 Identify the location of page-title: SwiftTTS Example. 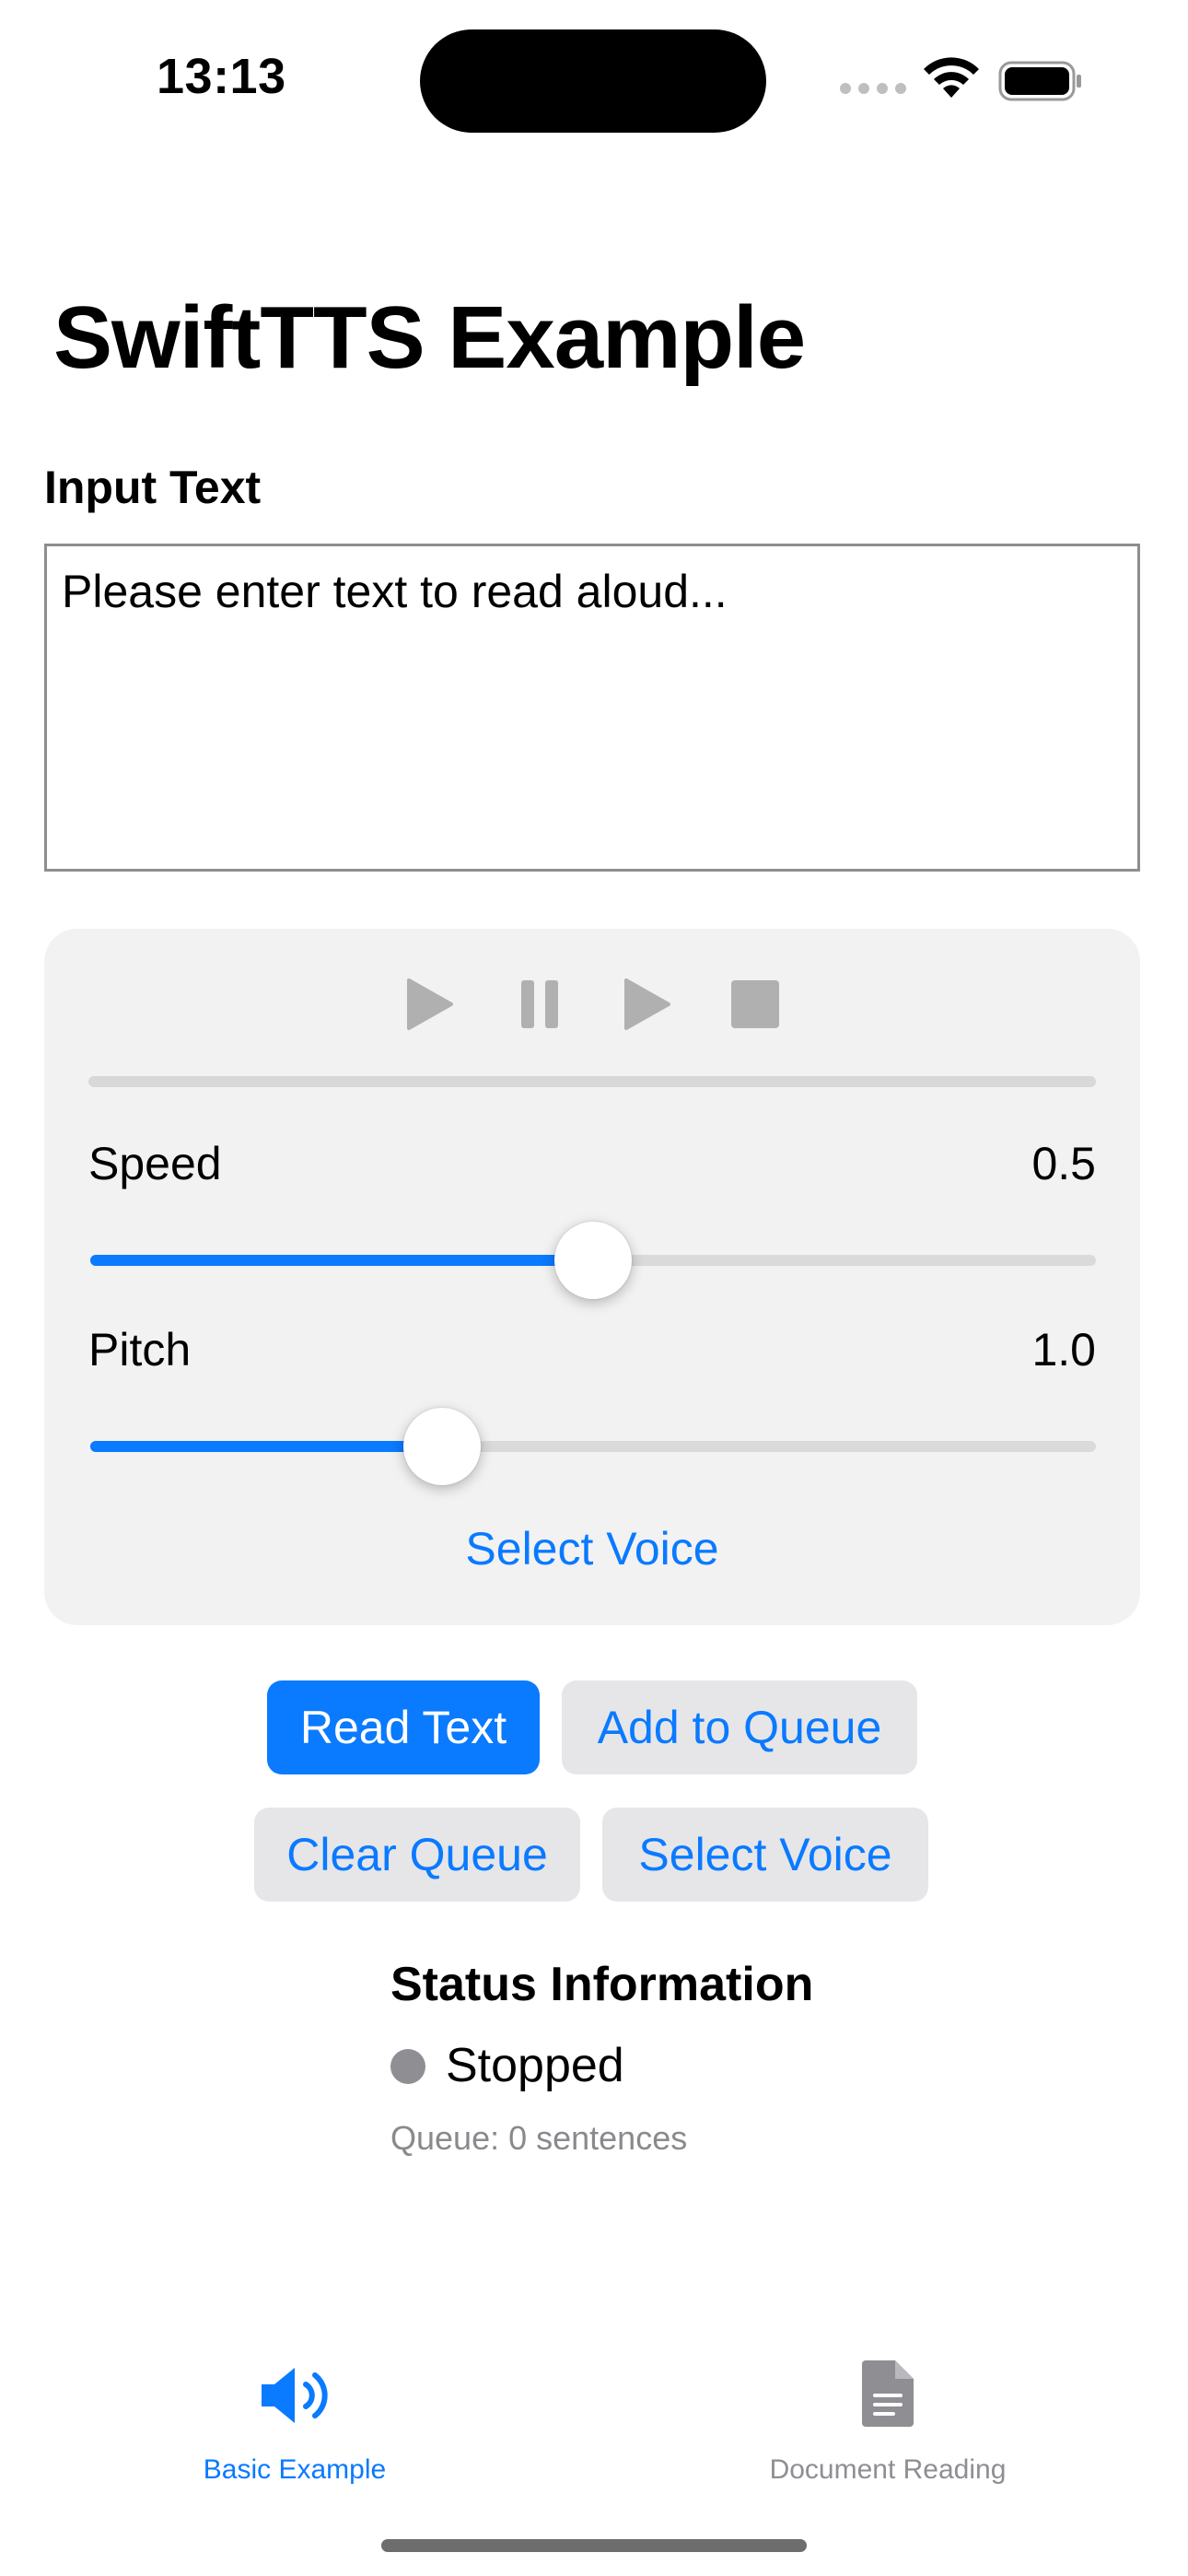
(429, 337).